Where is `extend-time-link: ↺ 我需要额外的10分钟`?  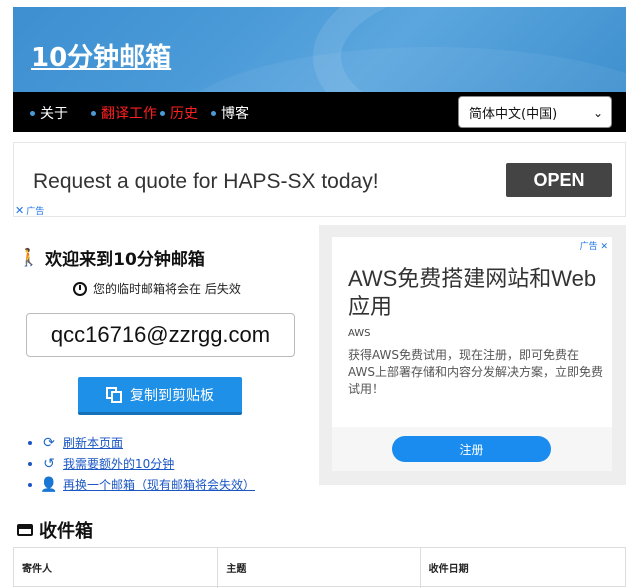 extend-time-link: ↺ 我需要额外的10分钟 is located at coordinates (141, 463).